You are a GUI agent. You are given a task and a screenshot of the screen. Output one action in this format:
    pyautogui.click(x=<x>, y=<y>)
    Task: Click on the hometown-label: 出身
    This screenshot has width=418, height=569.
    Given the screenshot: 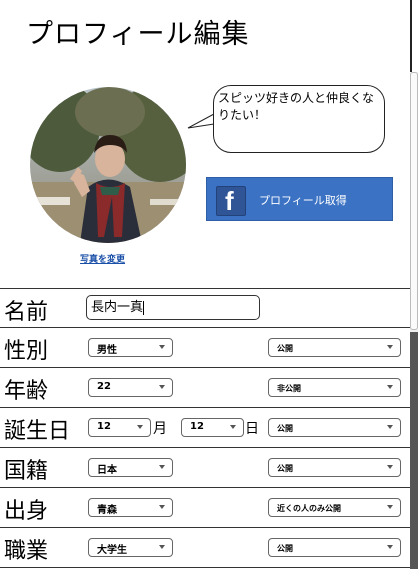 What is the action you would take?
    pyautogui.click(x=26, y=511)
    